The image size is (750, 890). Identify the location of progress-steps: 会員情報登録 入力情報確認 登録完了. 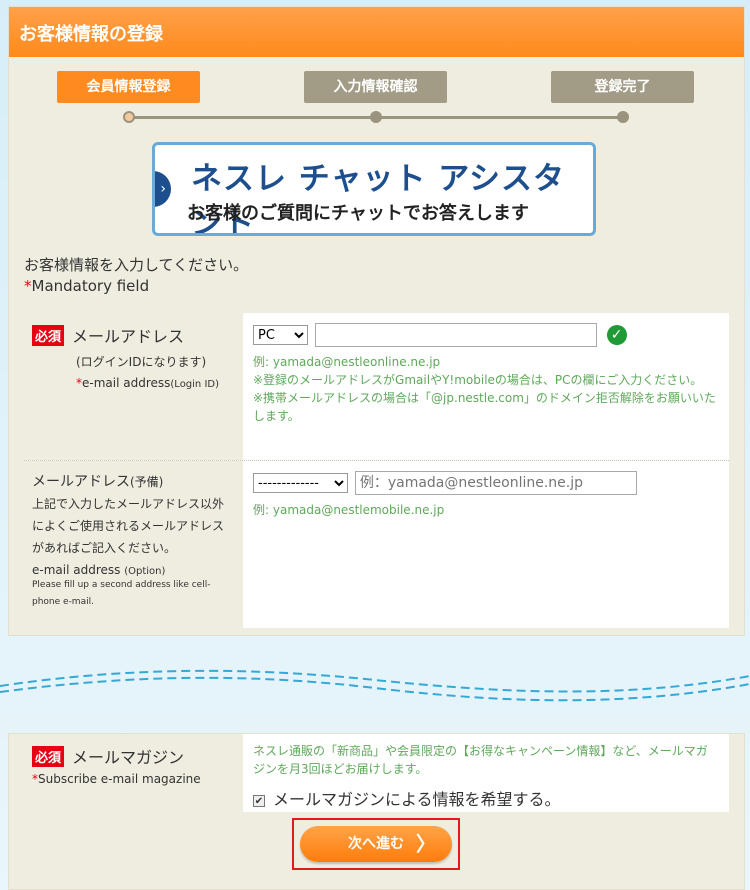
(376, 90).